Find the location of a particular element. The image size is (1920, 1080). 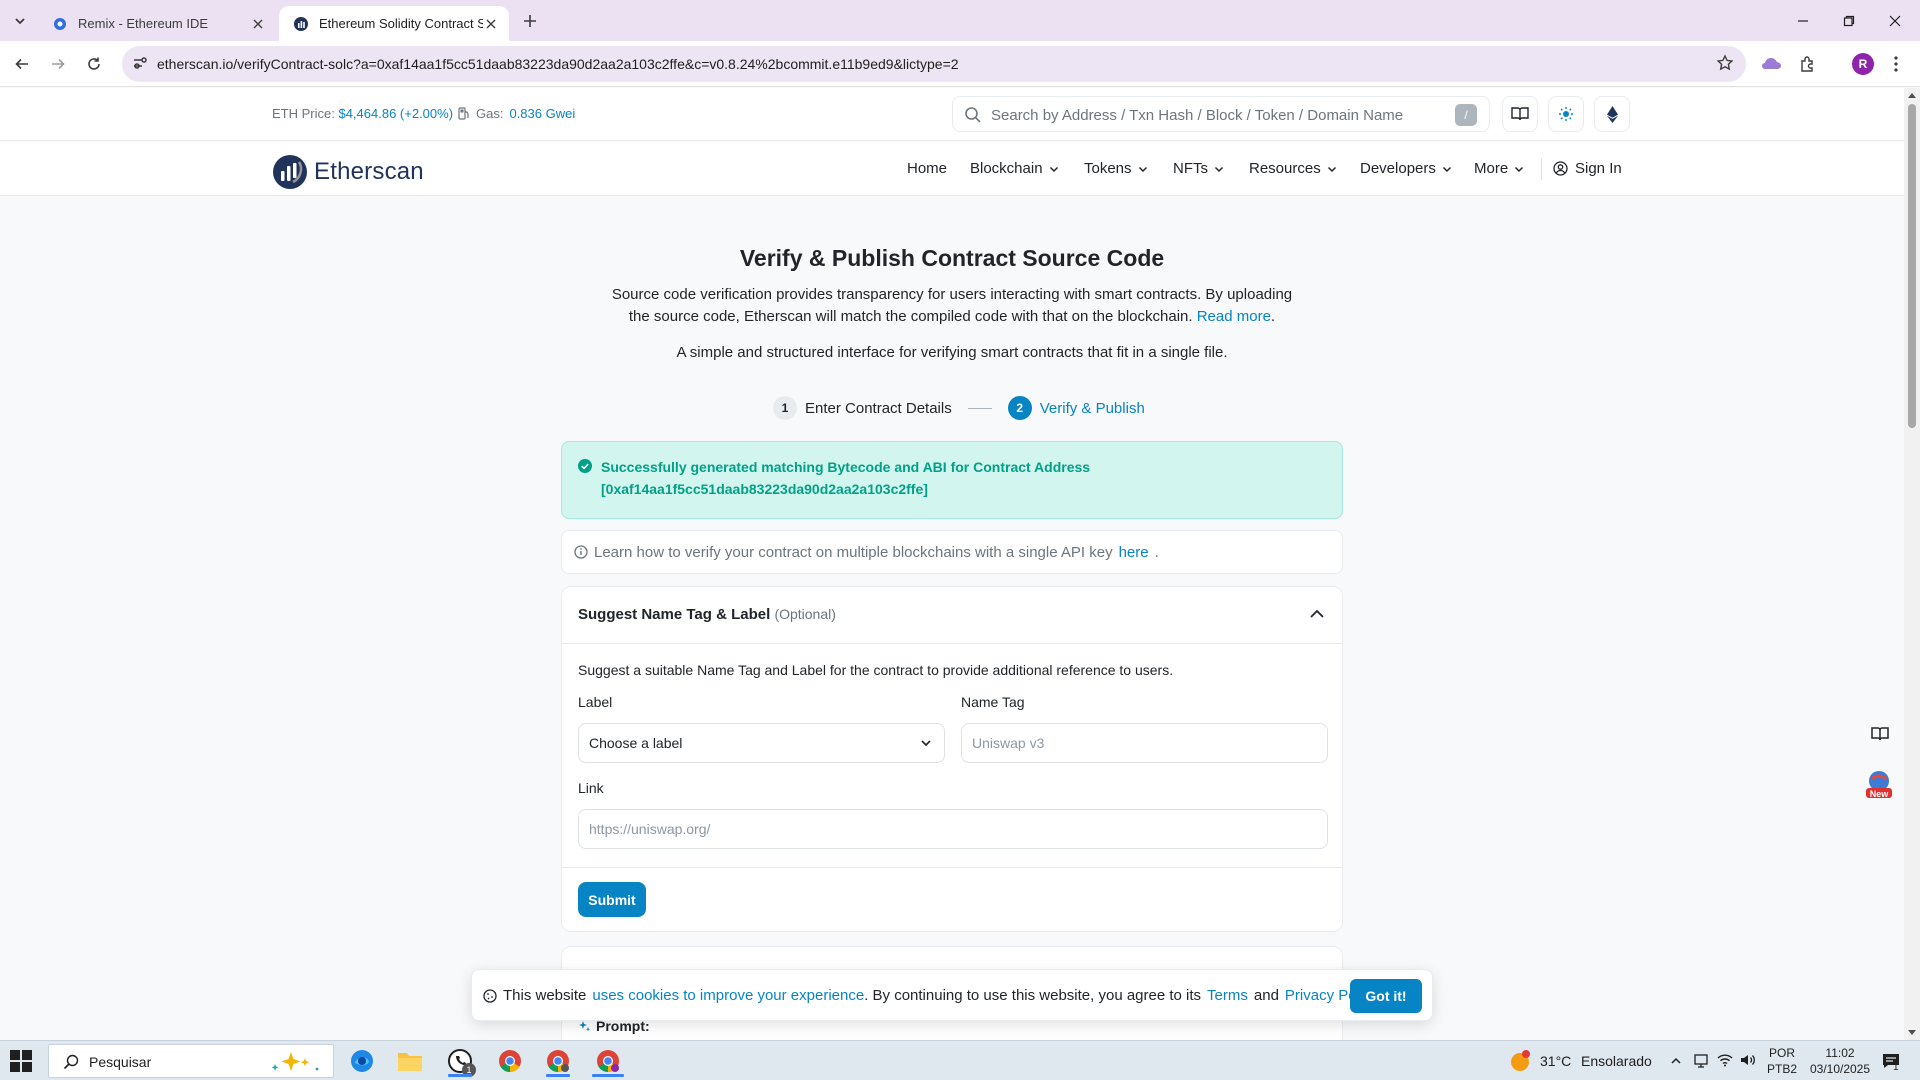

scroll-up-arrow-icon is located at coordinates (1912, 95).